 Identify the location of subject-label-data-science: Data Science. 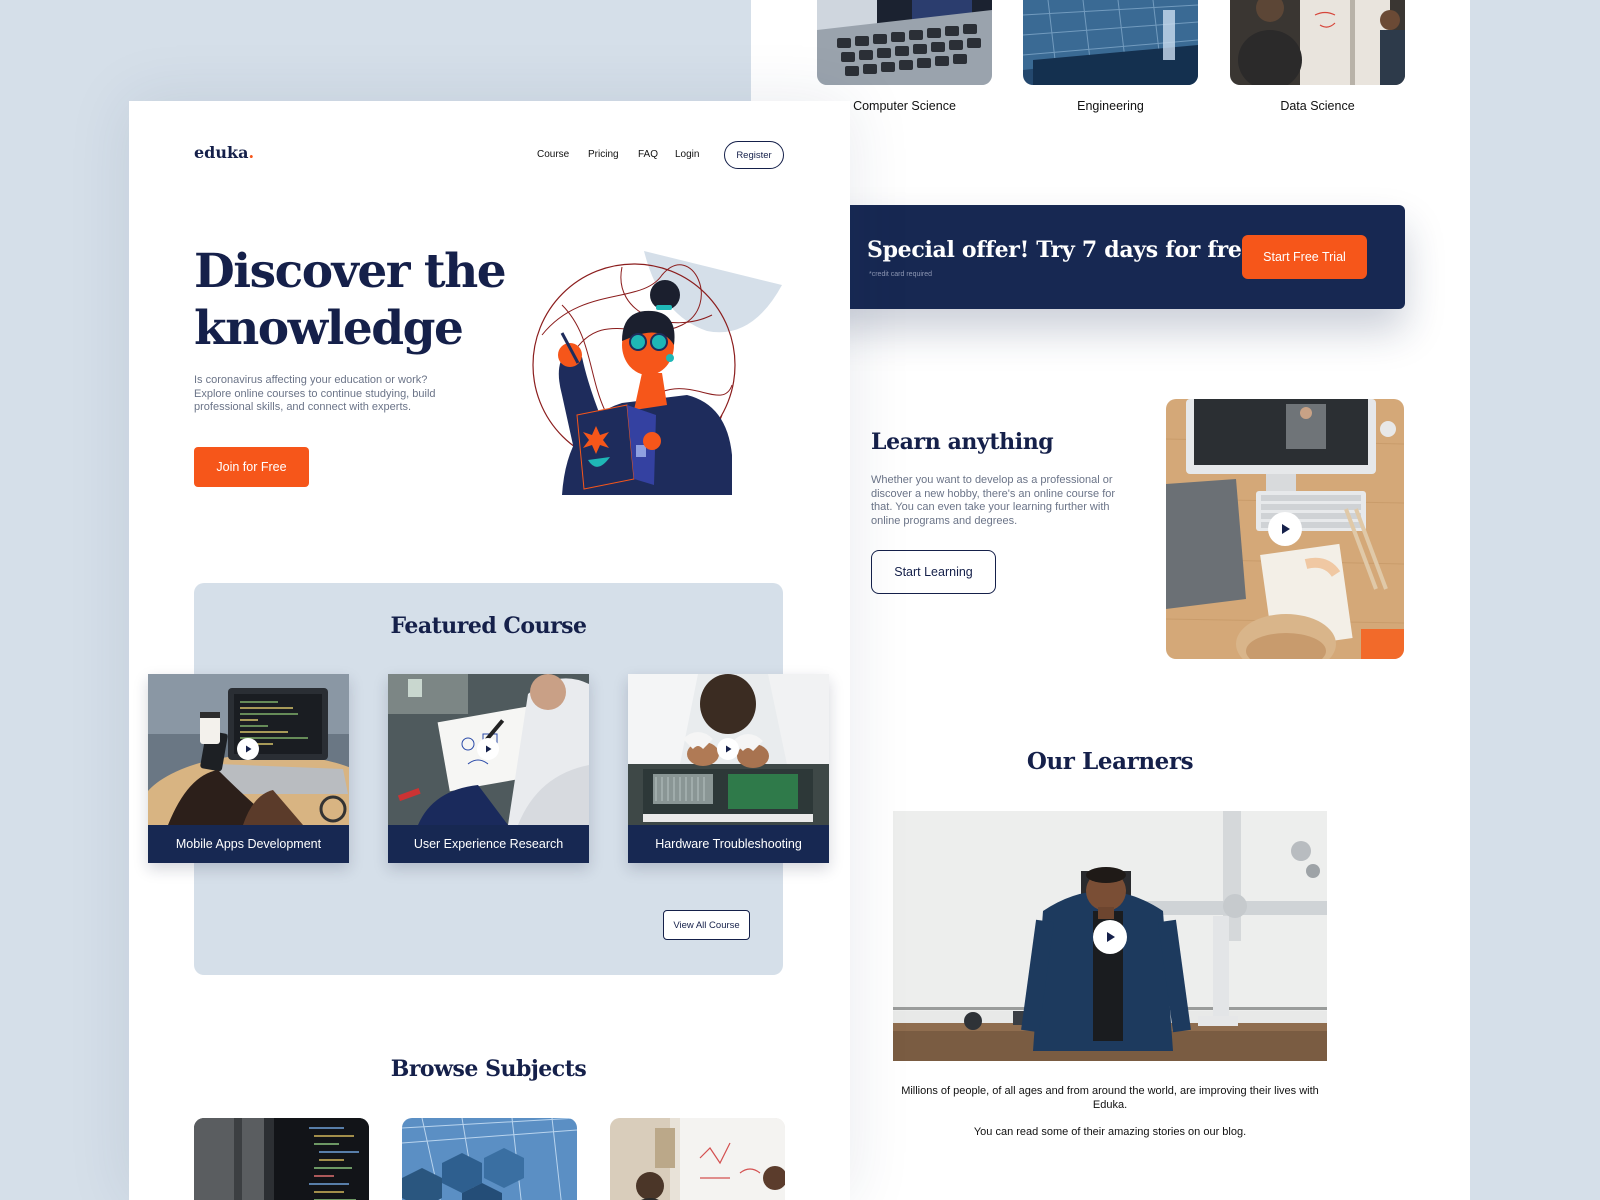
(1317, 106).